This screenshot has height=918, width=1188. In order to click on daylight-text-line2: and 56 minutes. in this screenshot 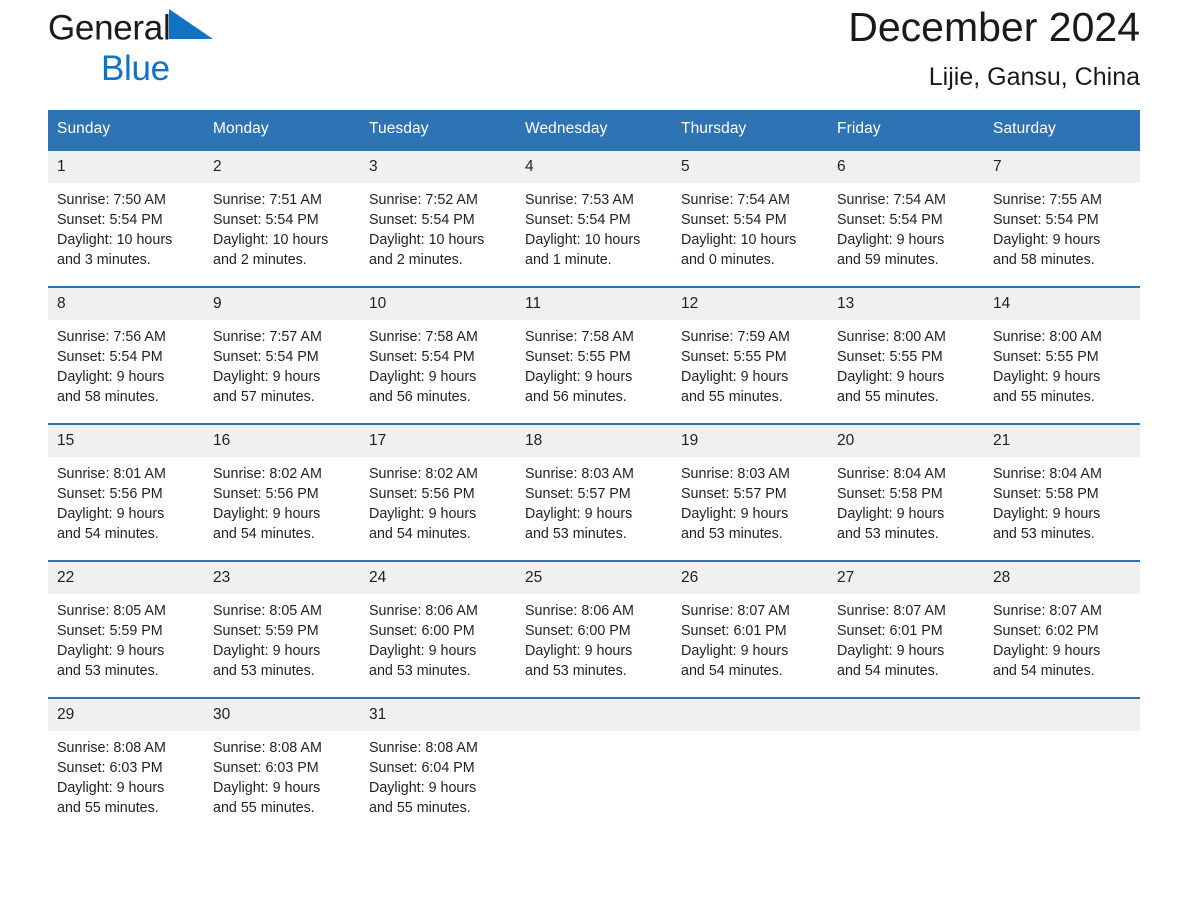, I will do `click(576, 397)`.